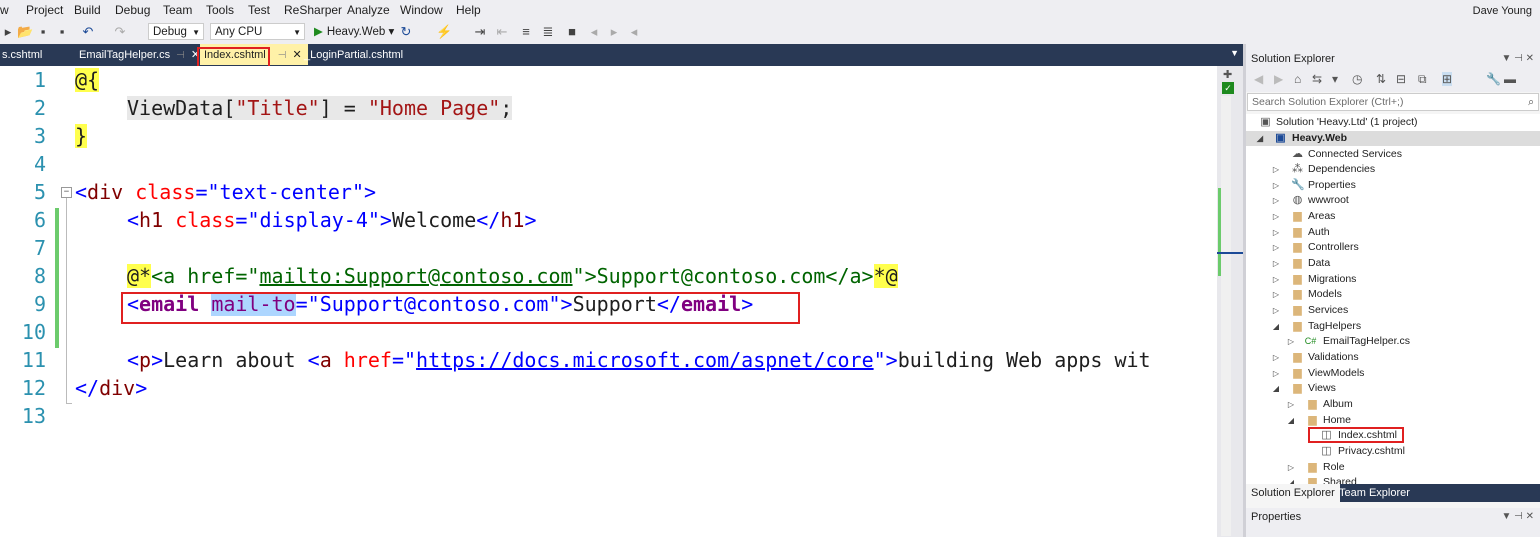  What do you see at coordinates (1297, 79) in the screenshot?
I see `home-icon: ⌂` at bounding box center [1297, 79].